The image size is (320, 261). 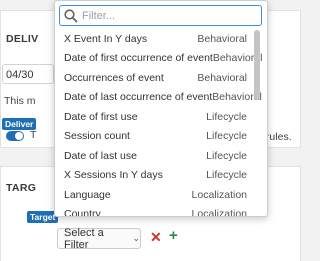 I want to click on delivery-date-input: 04/30, so click(x=28, y=74).